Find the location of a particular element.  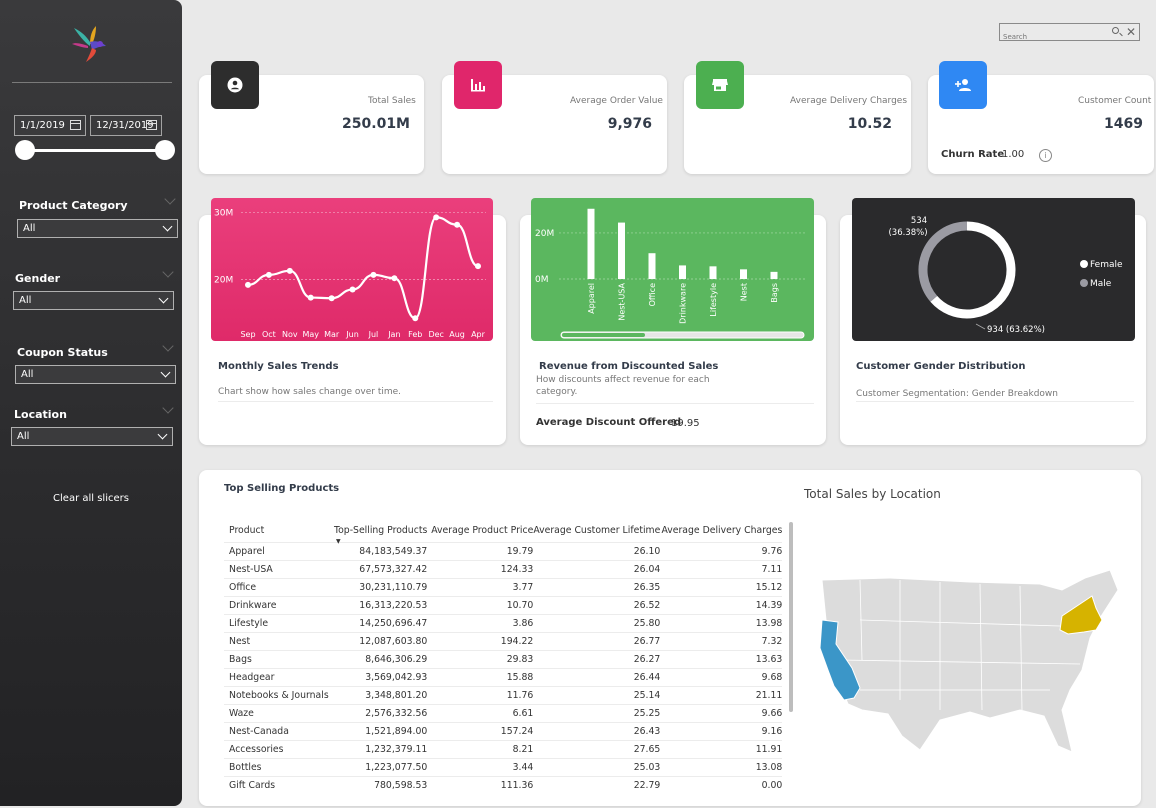

churn-rate-value: 1.00 is located at coordinates (1013, 154).